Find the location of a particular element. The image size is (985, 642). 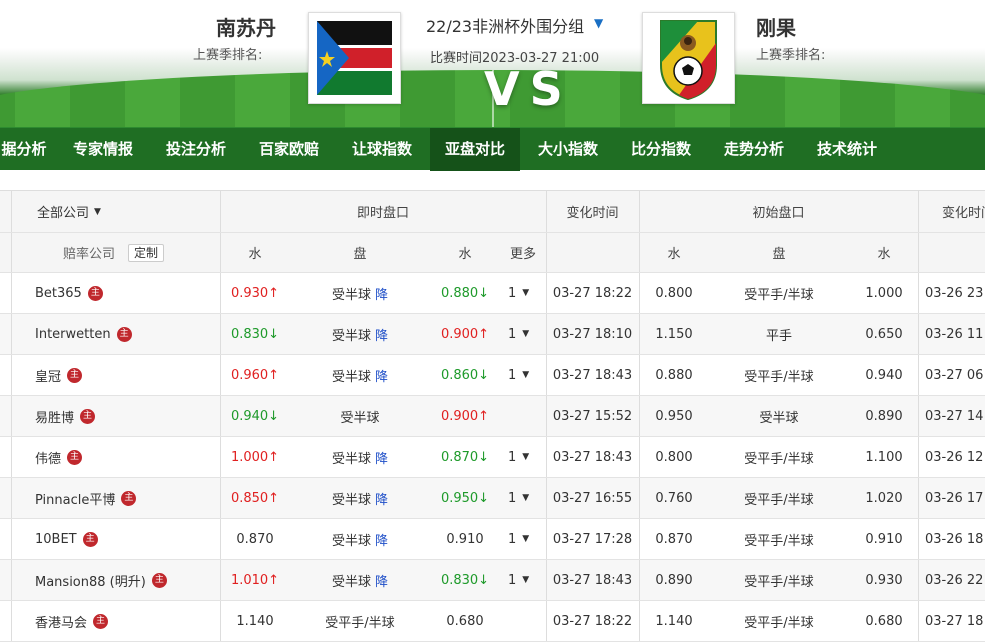

nav-item-tech-stats: 技术统计 is located at coordinates (847, 149).